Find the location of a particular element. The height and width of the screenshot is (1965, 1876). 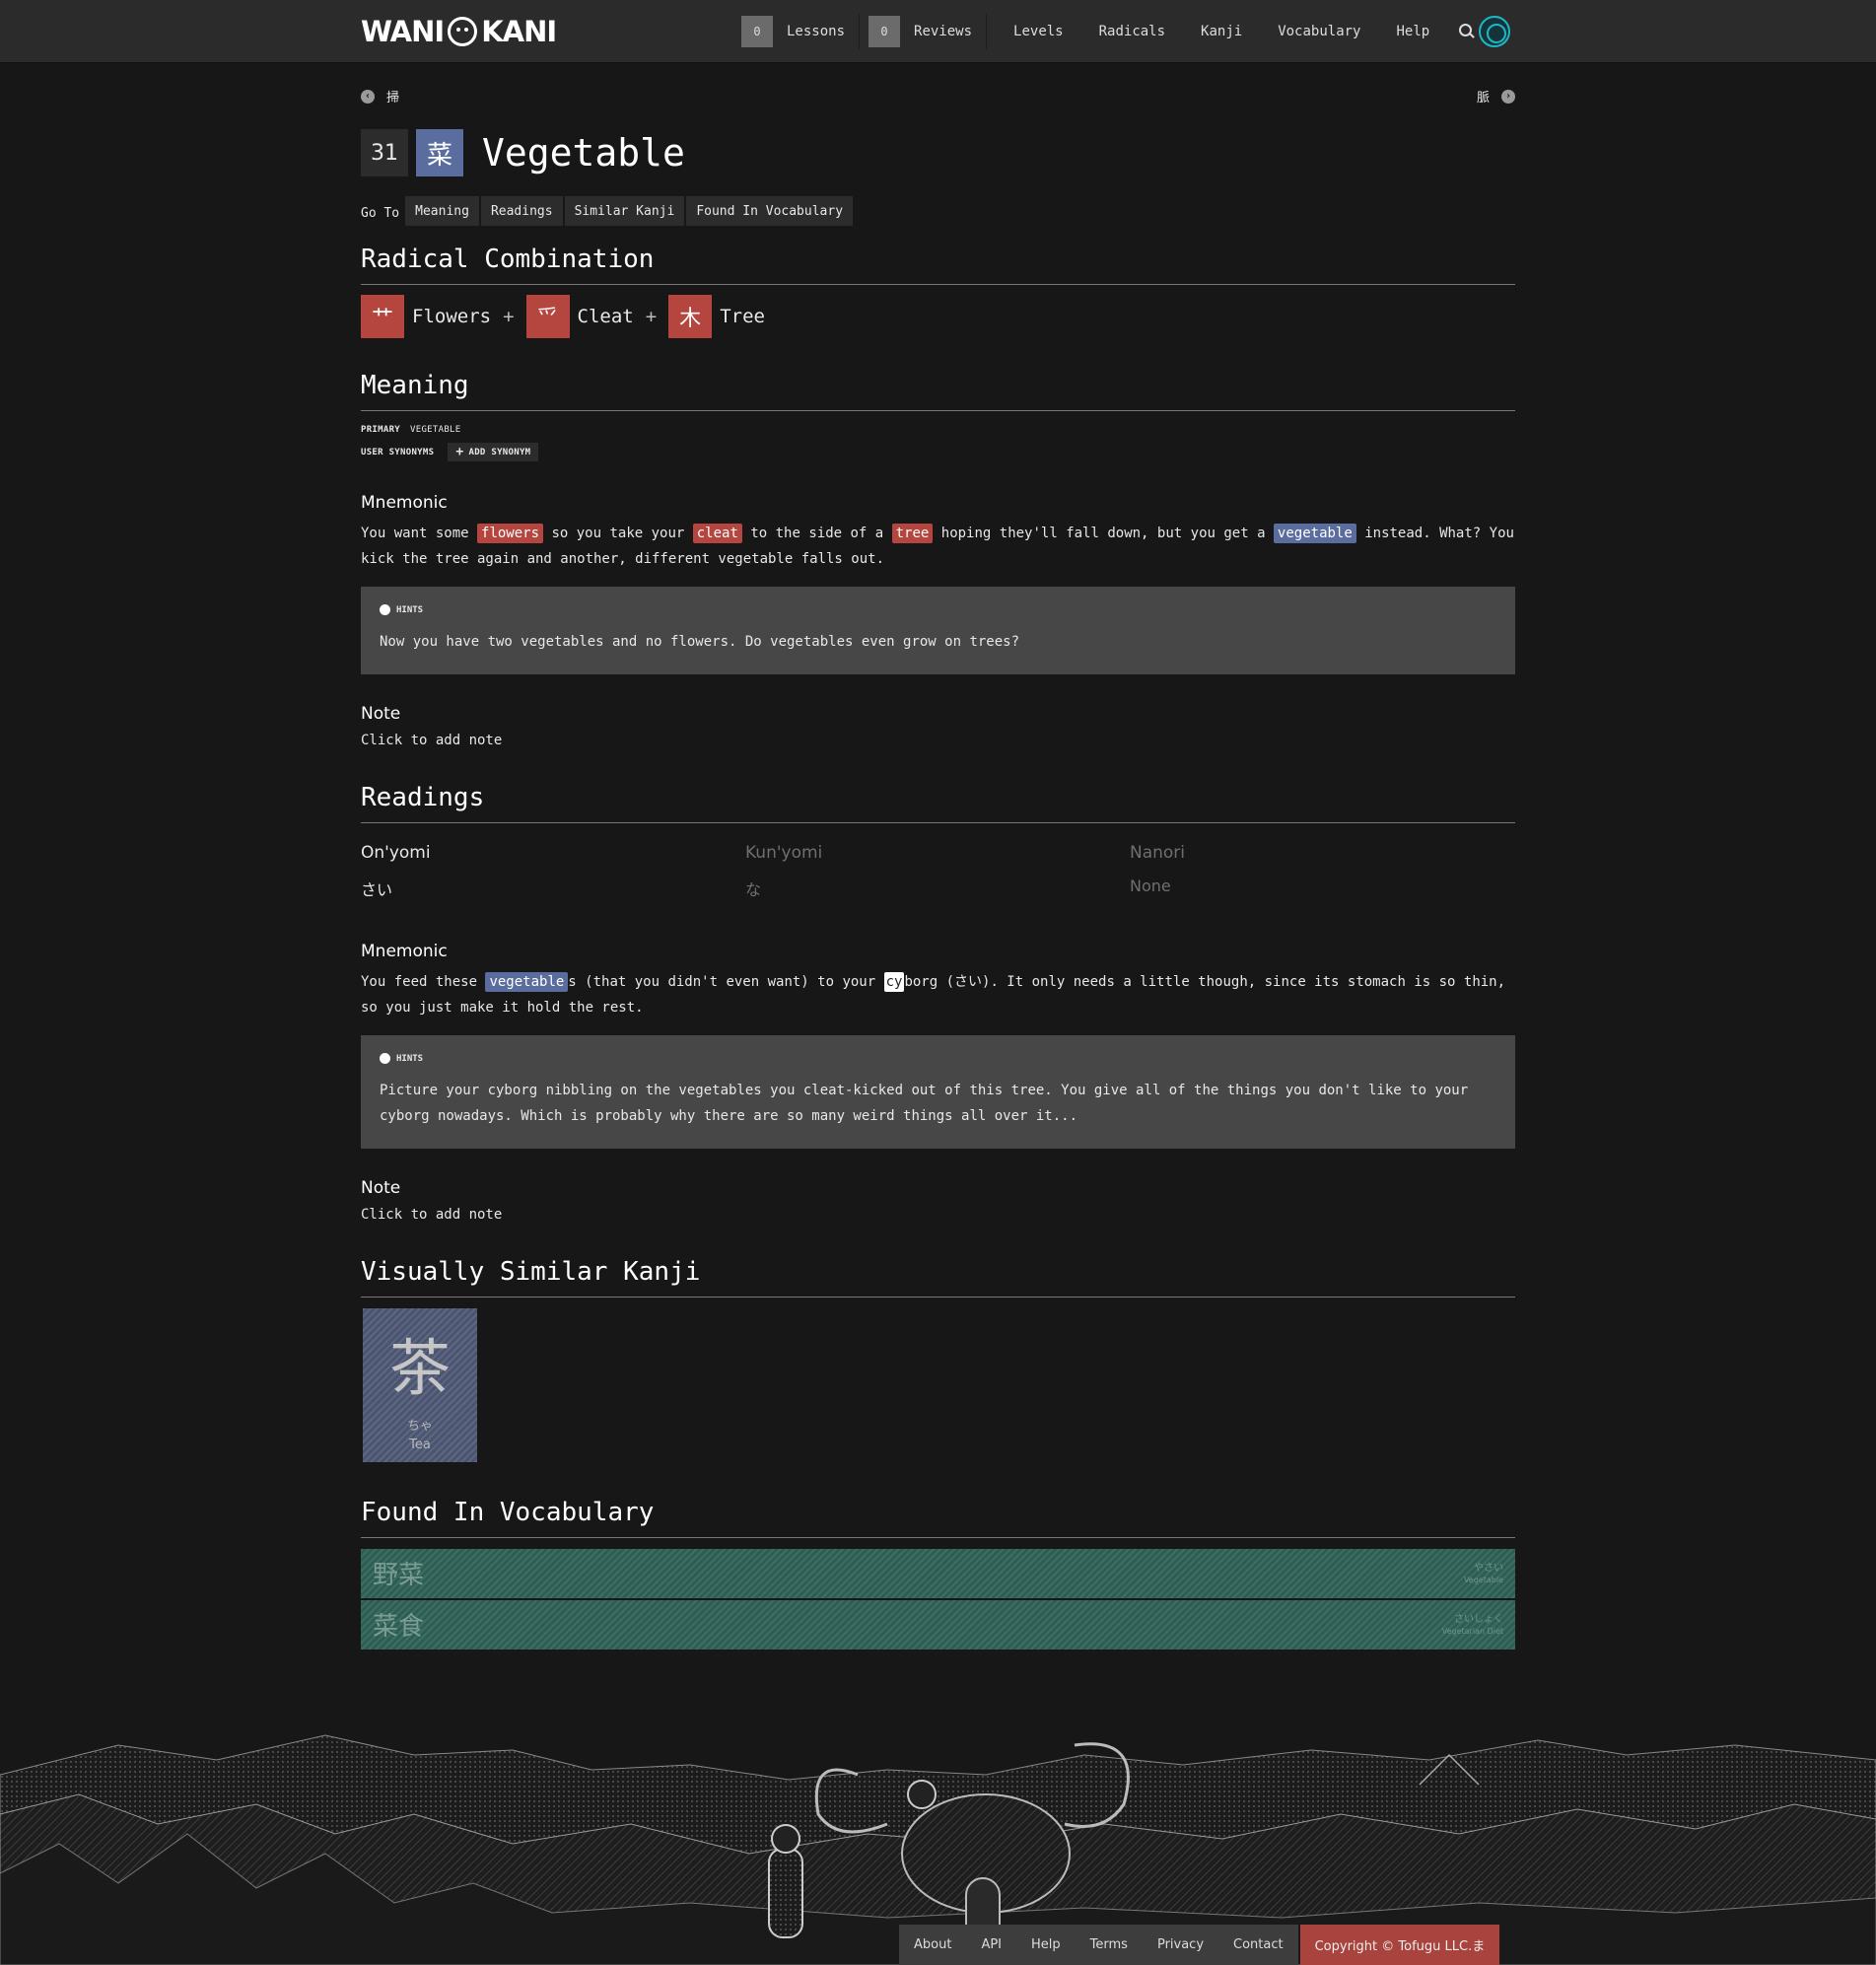

goto-label: Go To is located at coordinates (380, 213).